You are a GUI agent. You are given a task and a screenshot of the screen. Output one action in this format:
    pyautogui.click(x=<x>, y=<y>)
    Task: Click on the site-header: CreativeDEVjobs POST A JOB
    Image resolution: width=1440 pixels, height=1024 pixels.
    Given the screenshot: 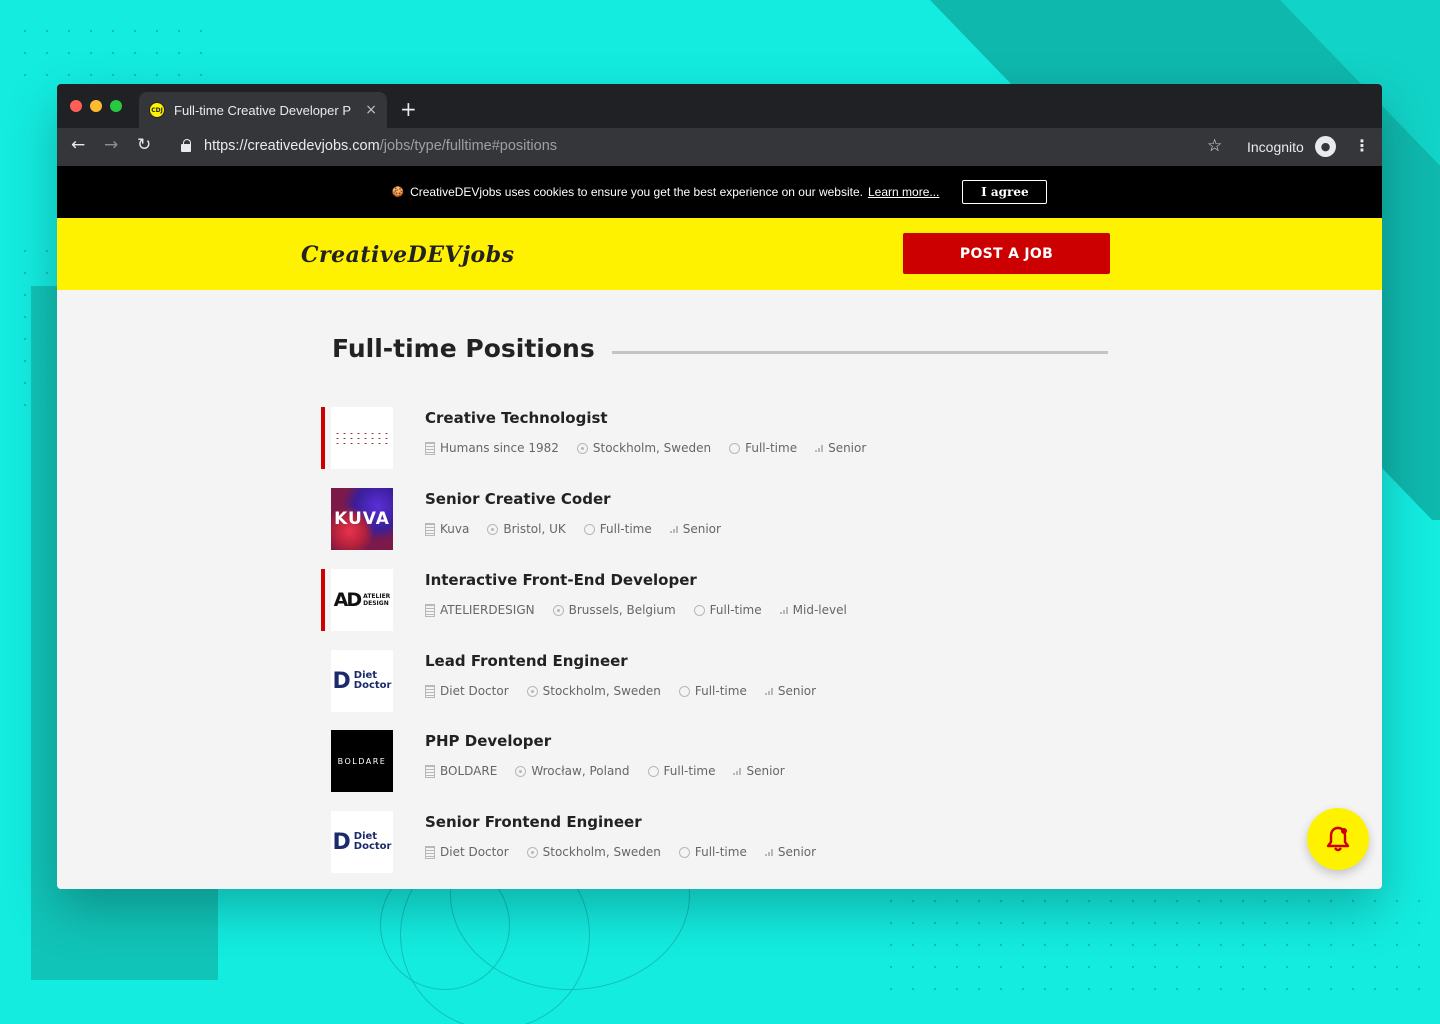 What is the action you would take?
    pyautogui.click(x=719, y=254)
    